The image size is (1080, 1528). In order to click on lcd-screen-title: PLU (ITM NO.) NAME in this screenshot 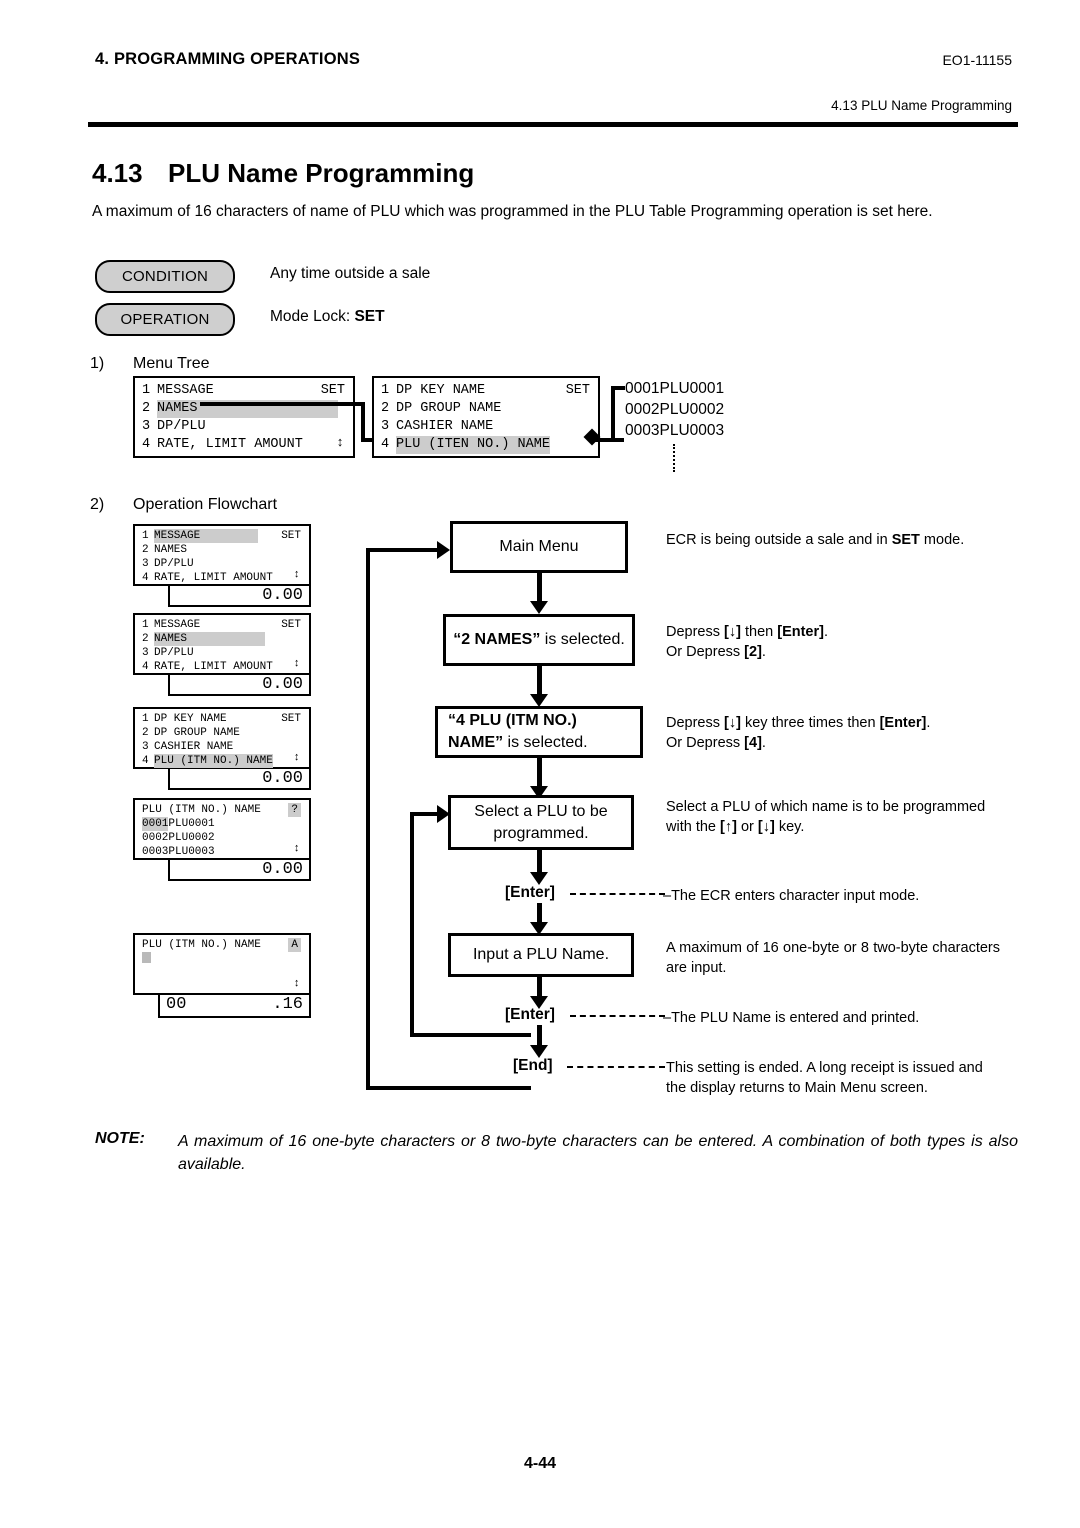, I will do `click(201, 945)`.